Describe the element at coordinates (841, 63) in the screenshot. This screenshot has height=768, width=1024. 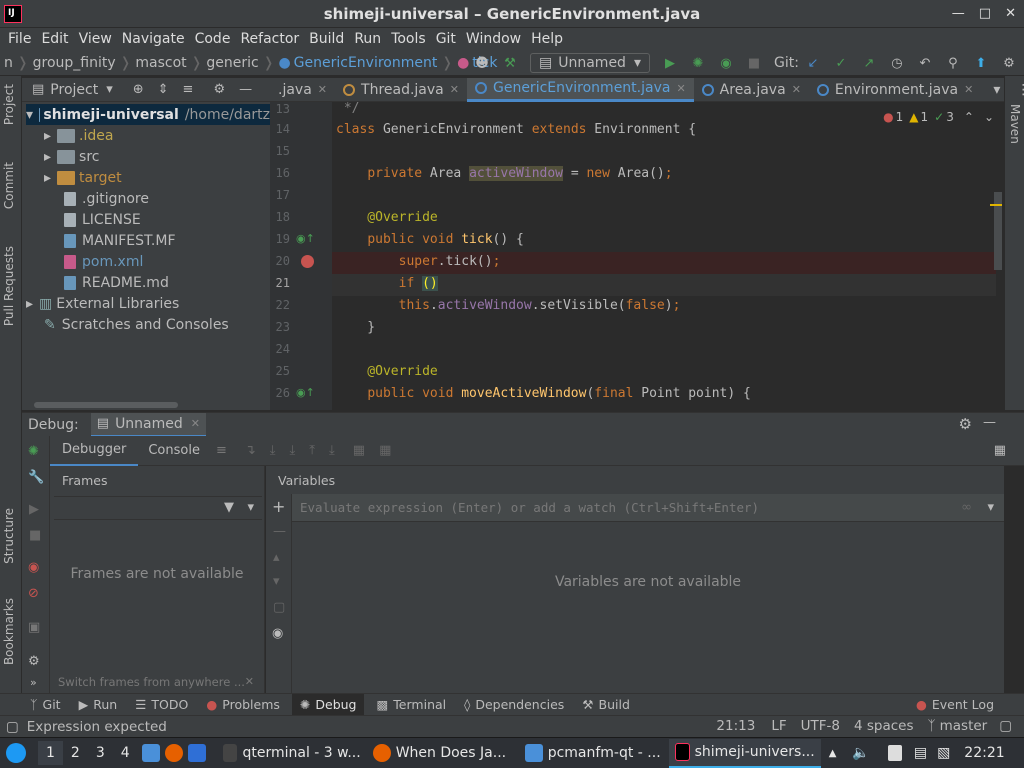
I see `git-commit-icon: ✓` at that location.